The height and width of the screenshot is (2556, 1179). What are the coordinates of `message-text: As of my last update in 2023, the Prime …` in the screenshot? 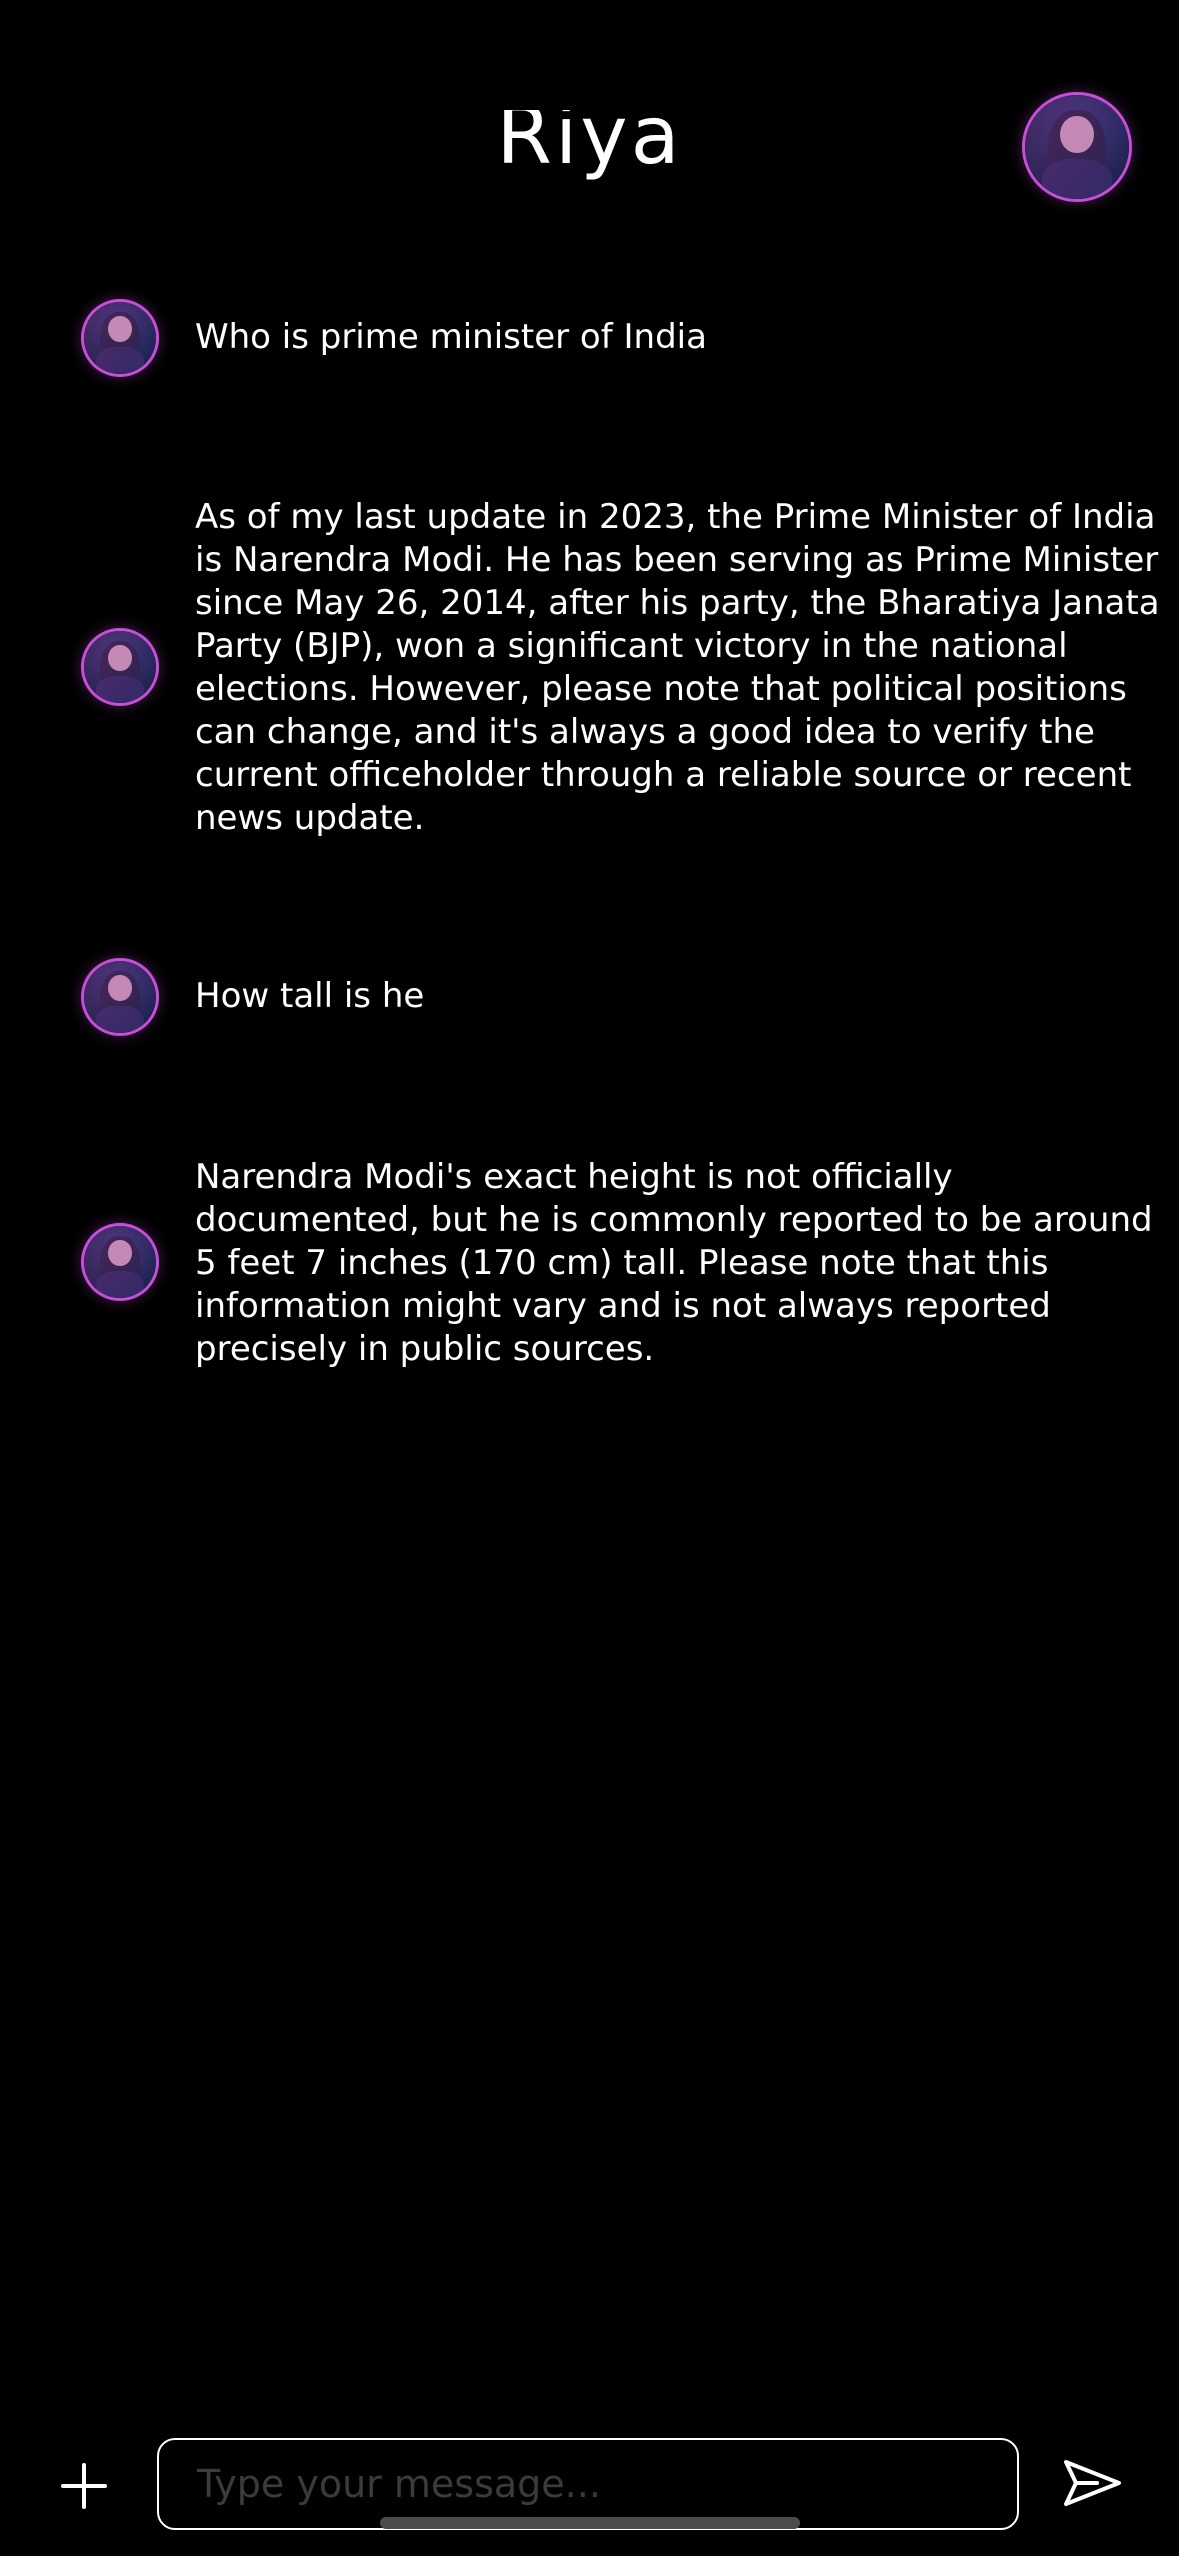 It's located at (677, 667).